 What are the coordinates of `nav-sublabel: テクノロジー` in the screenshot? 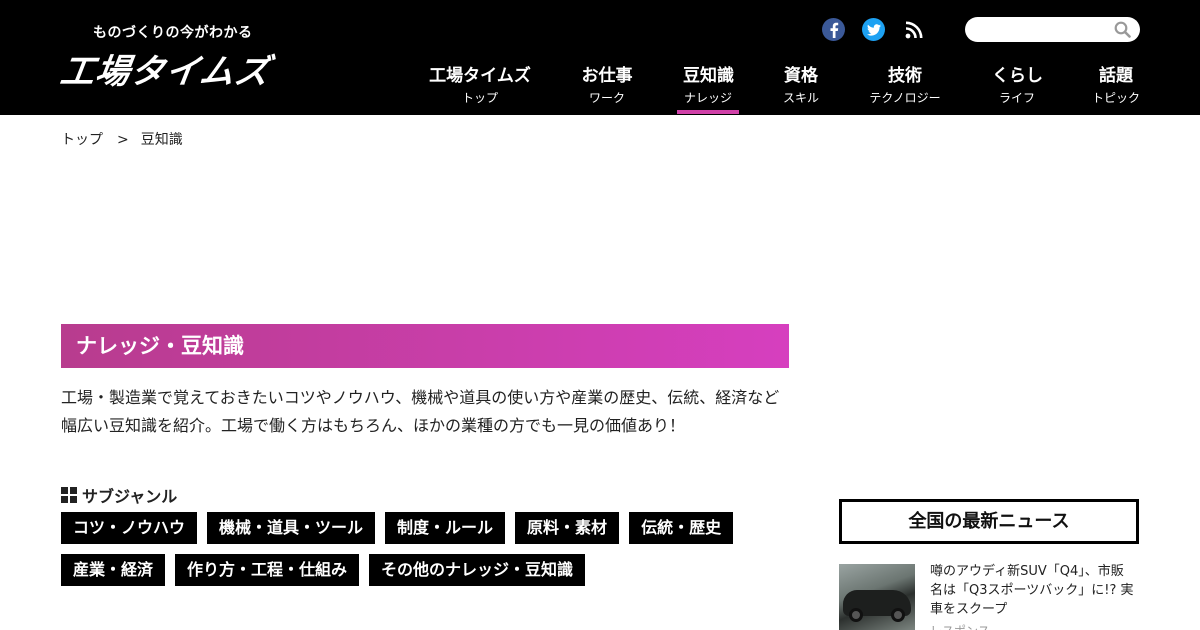 It's located at (905, 98).